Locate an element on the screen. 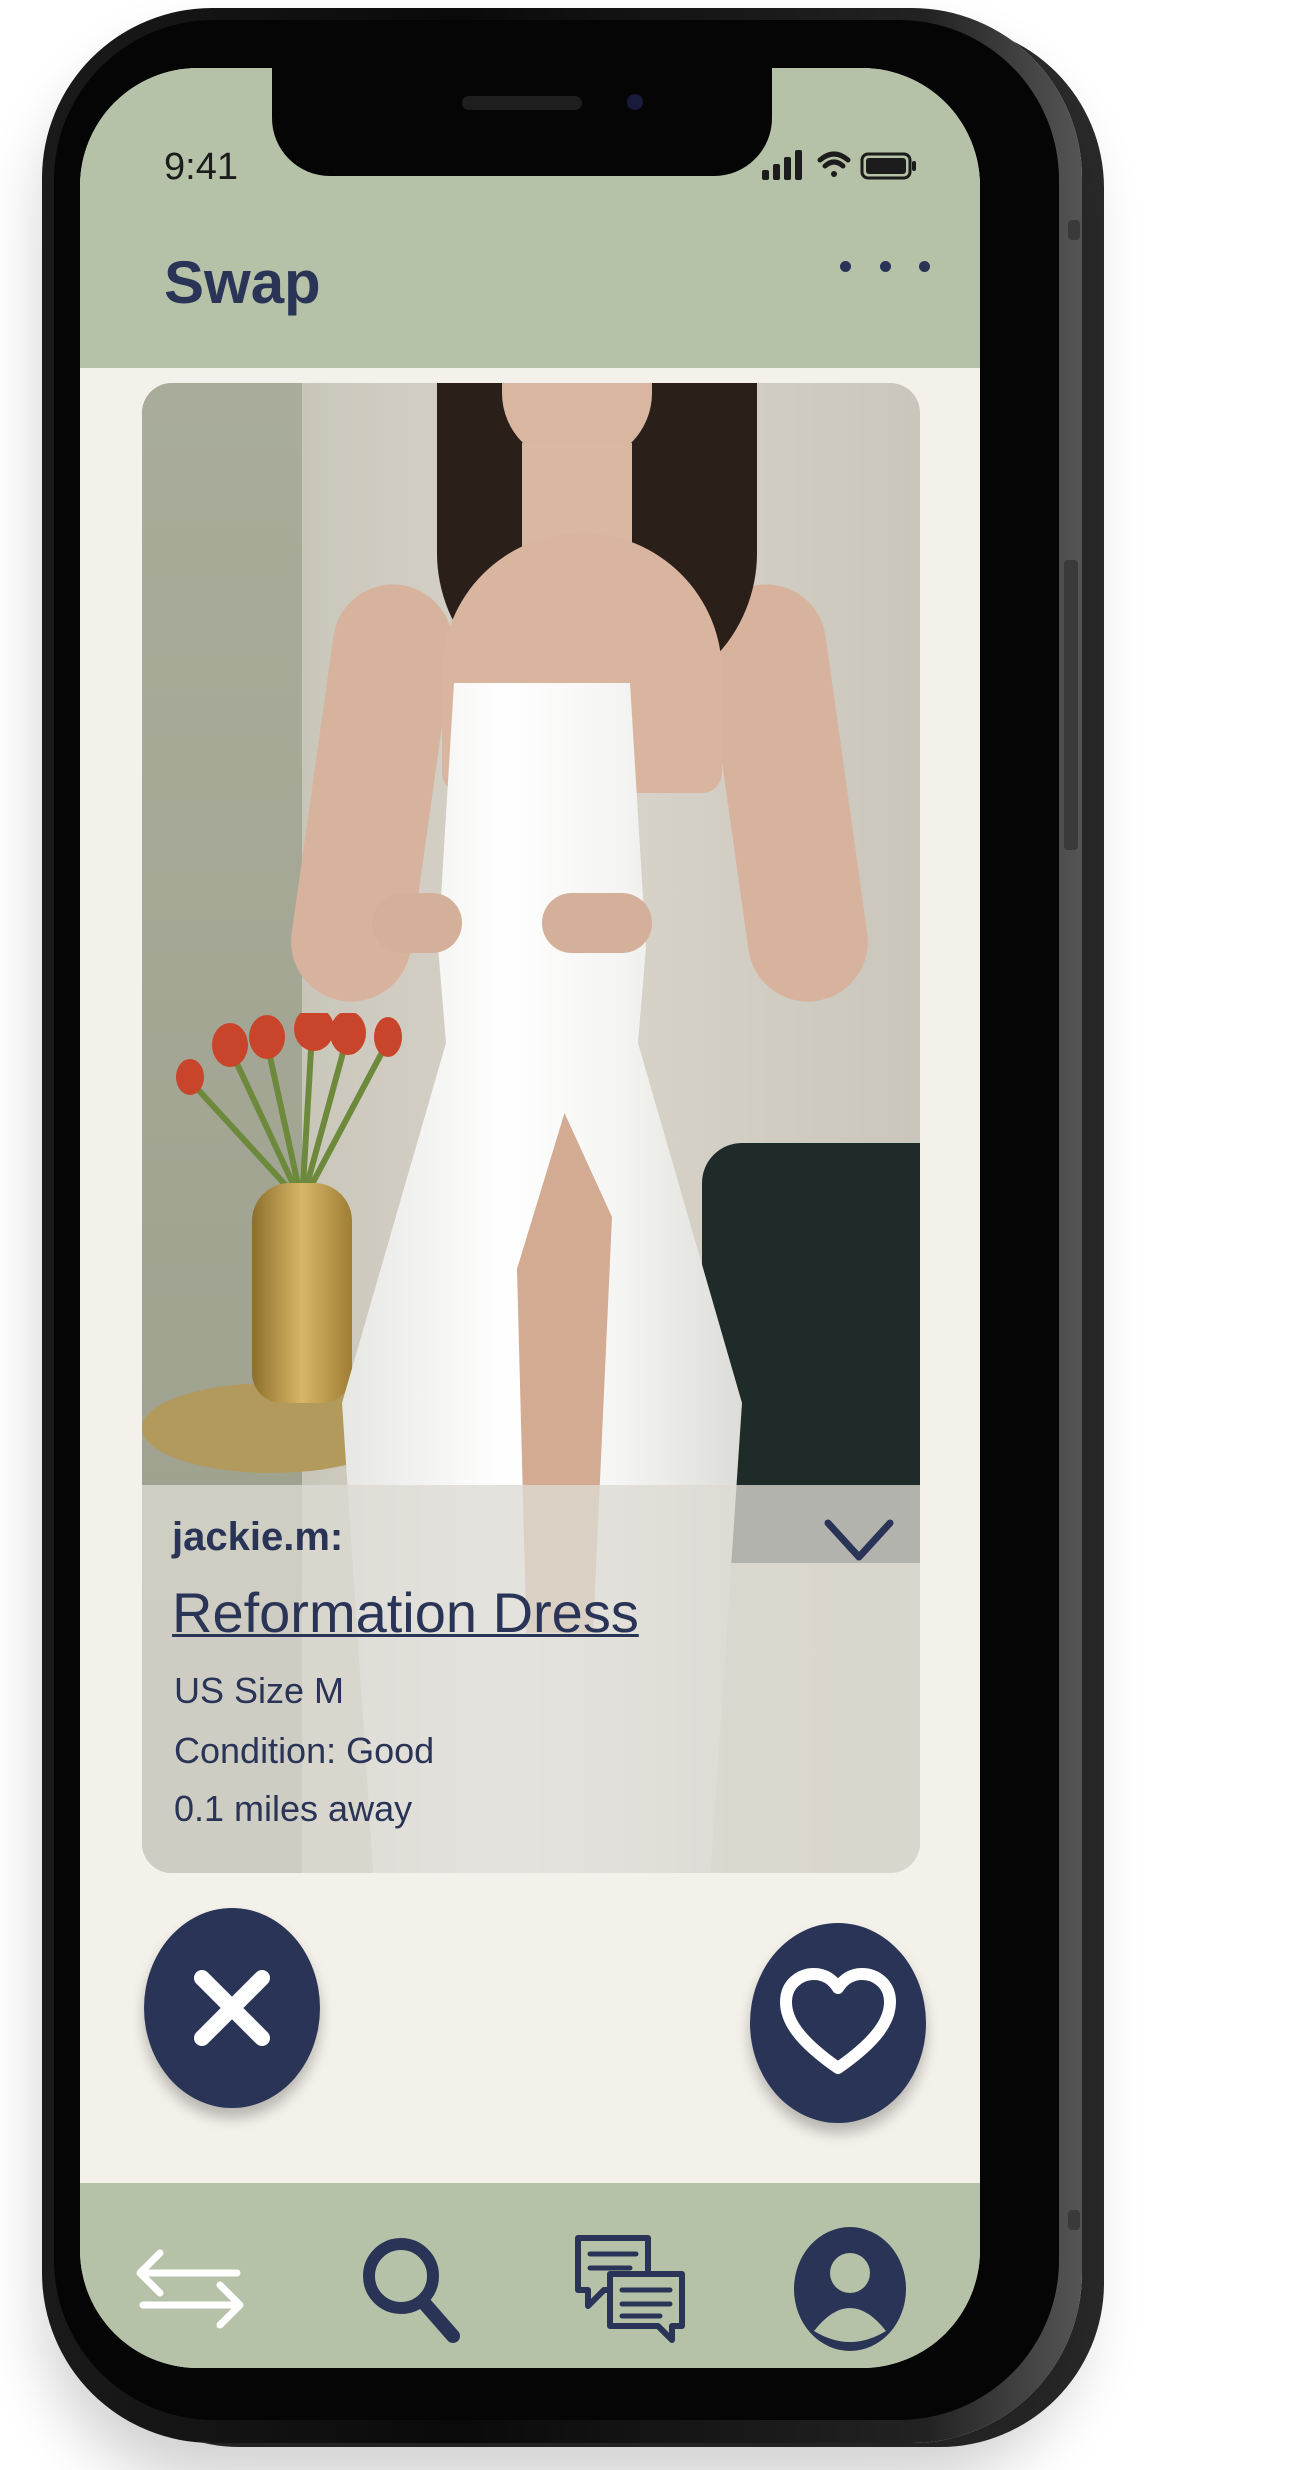 The height and width of the screenshot is (2470, 1306). reject-button is located at coordinates (232, 2008).